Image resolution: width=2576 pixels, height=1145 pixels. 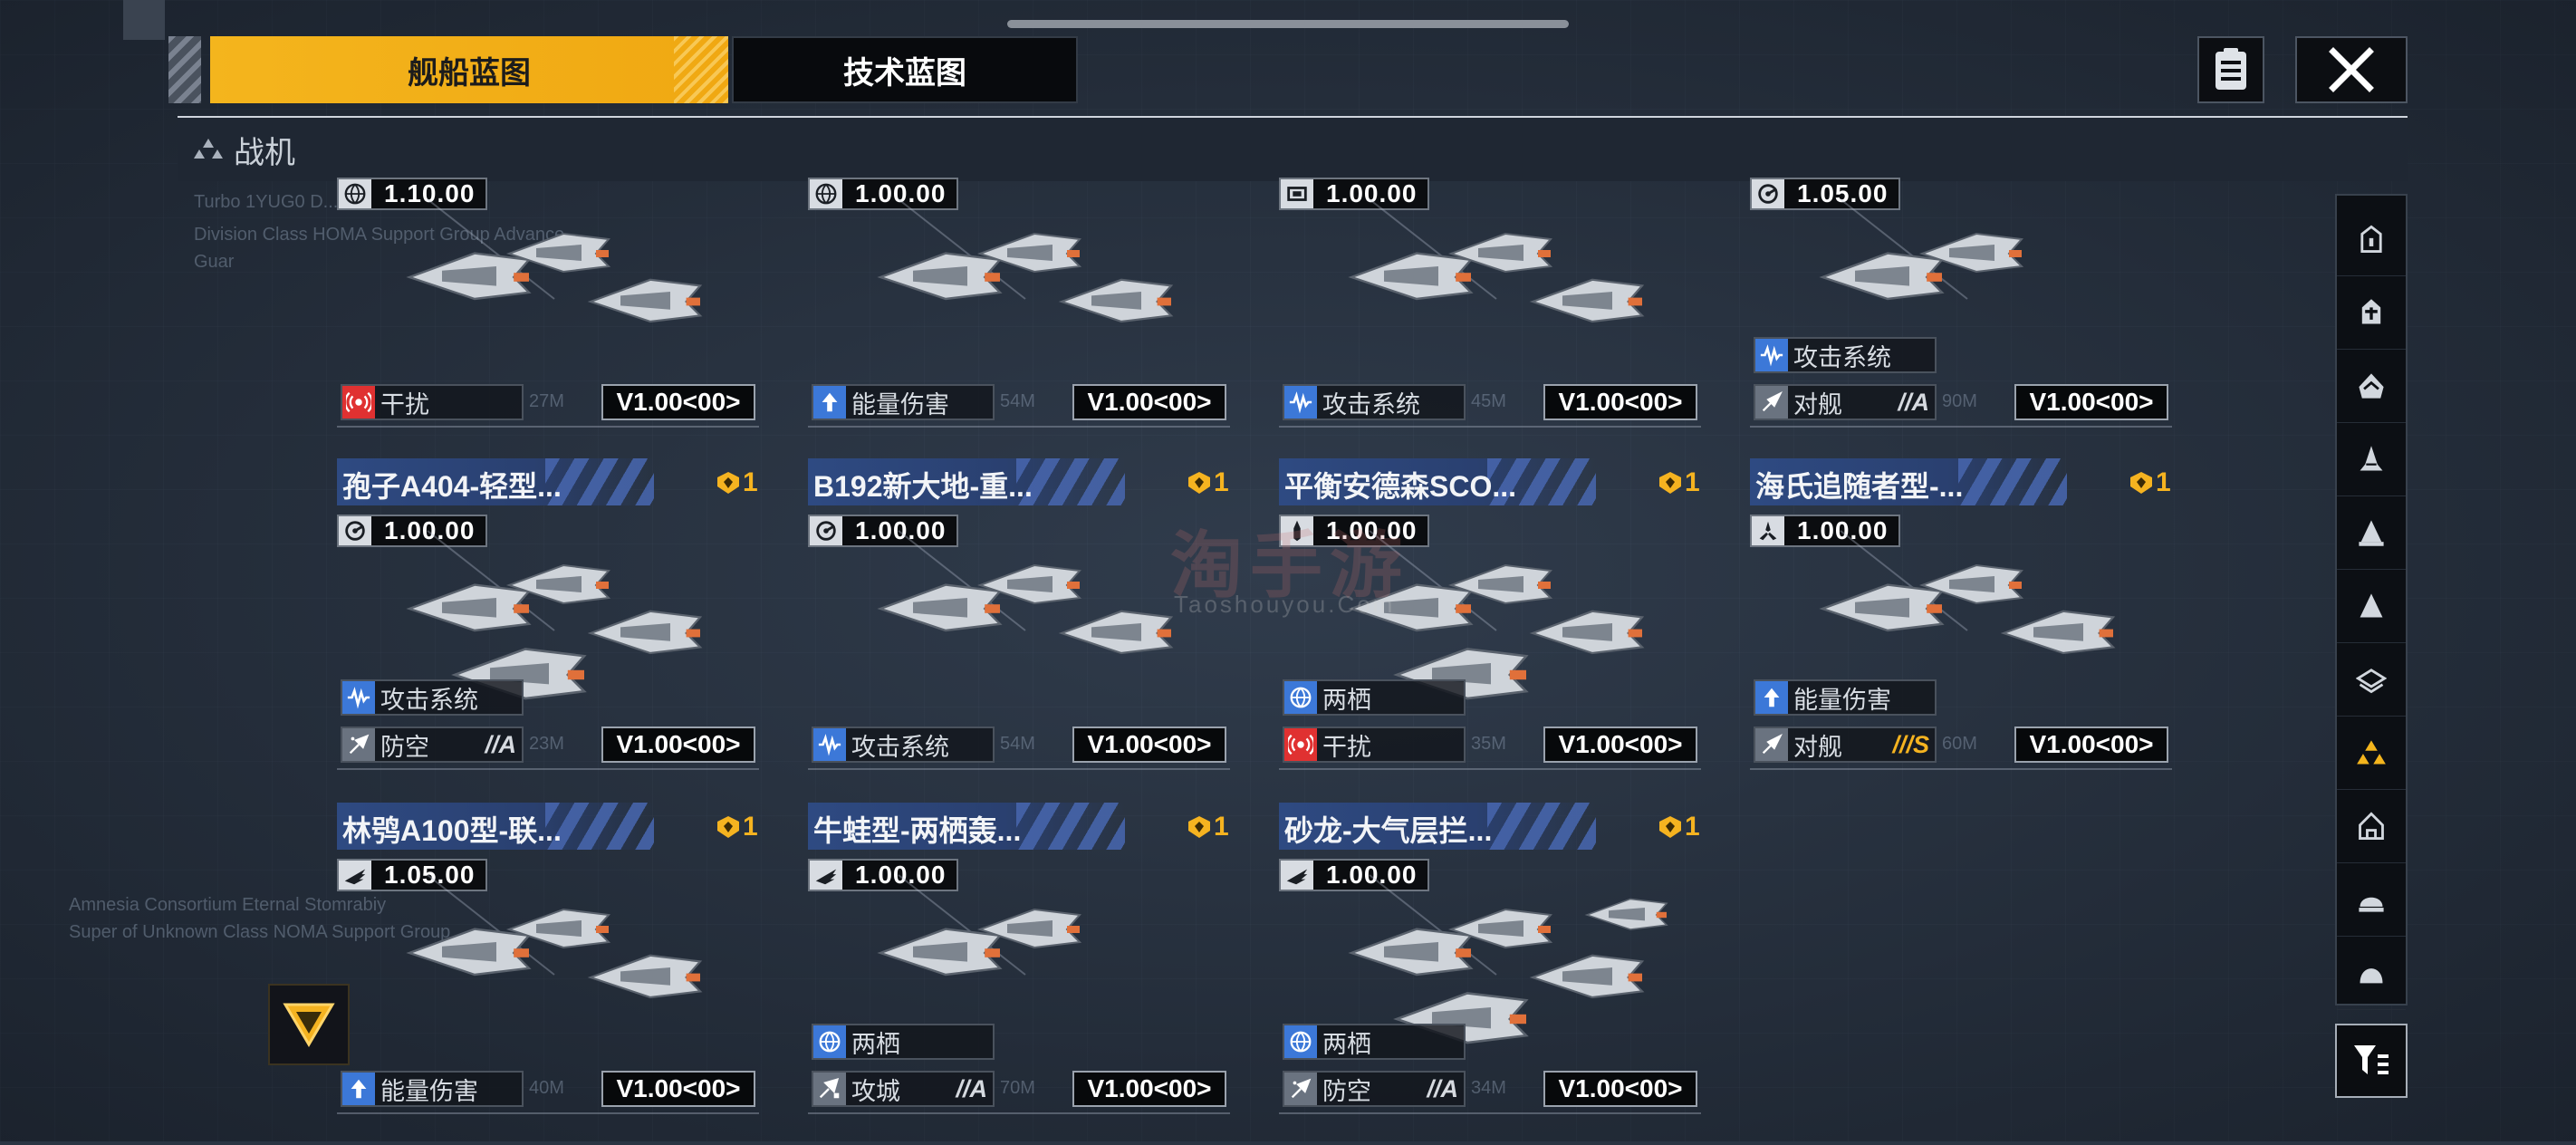 What do you see at coordinates (2371, 900) in the screenshot?
I see `filter-gunship` at bounding box center [2371, 900].